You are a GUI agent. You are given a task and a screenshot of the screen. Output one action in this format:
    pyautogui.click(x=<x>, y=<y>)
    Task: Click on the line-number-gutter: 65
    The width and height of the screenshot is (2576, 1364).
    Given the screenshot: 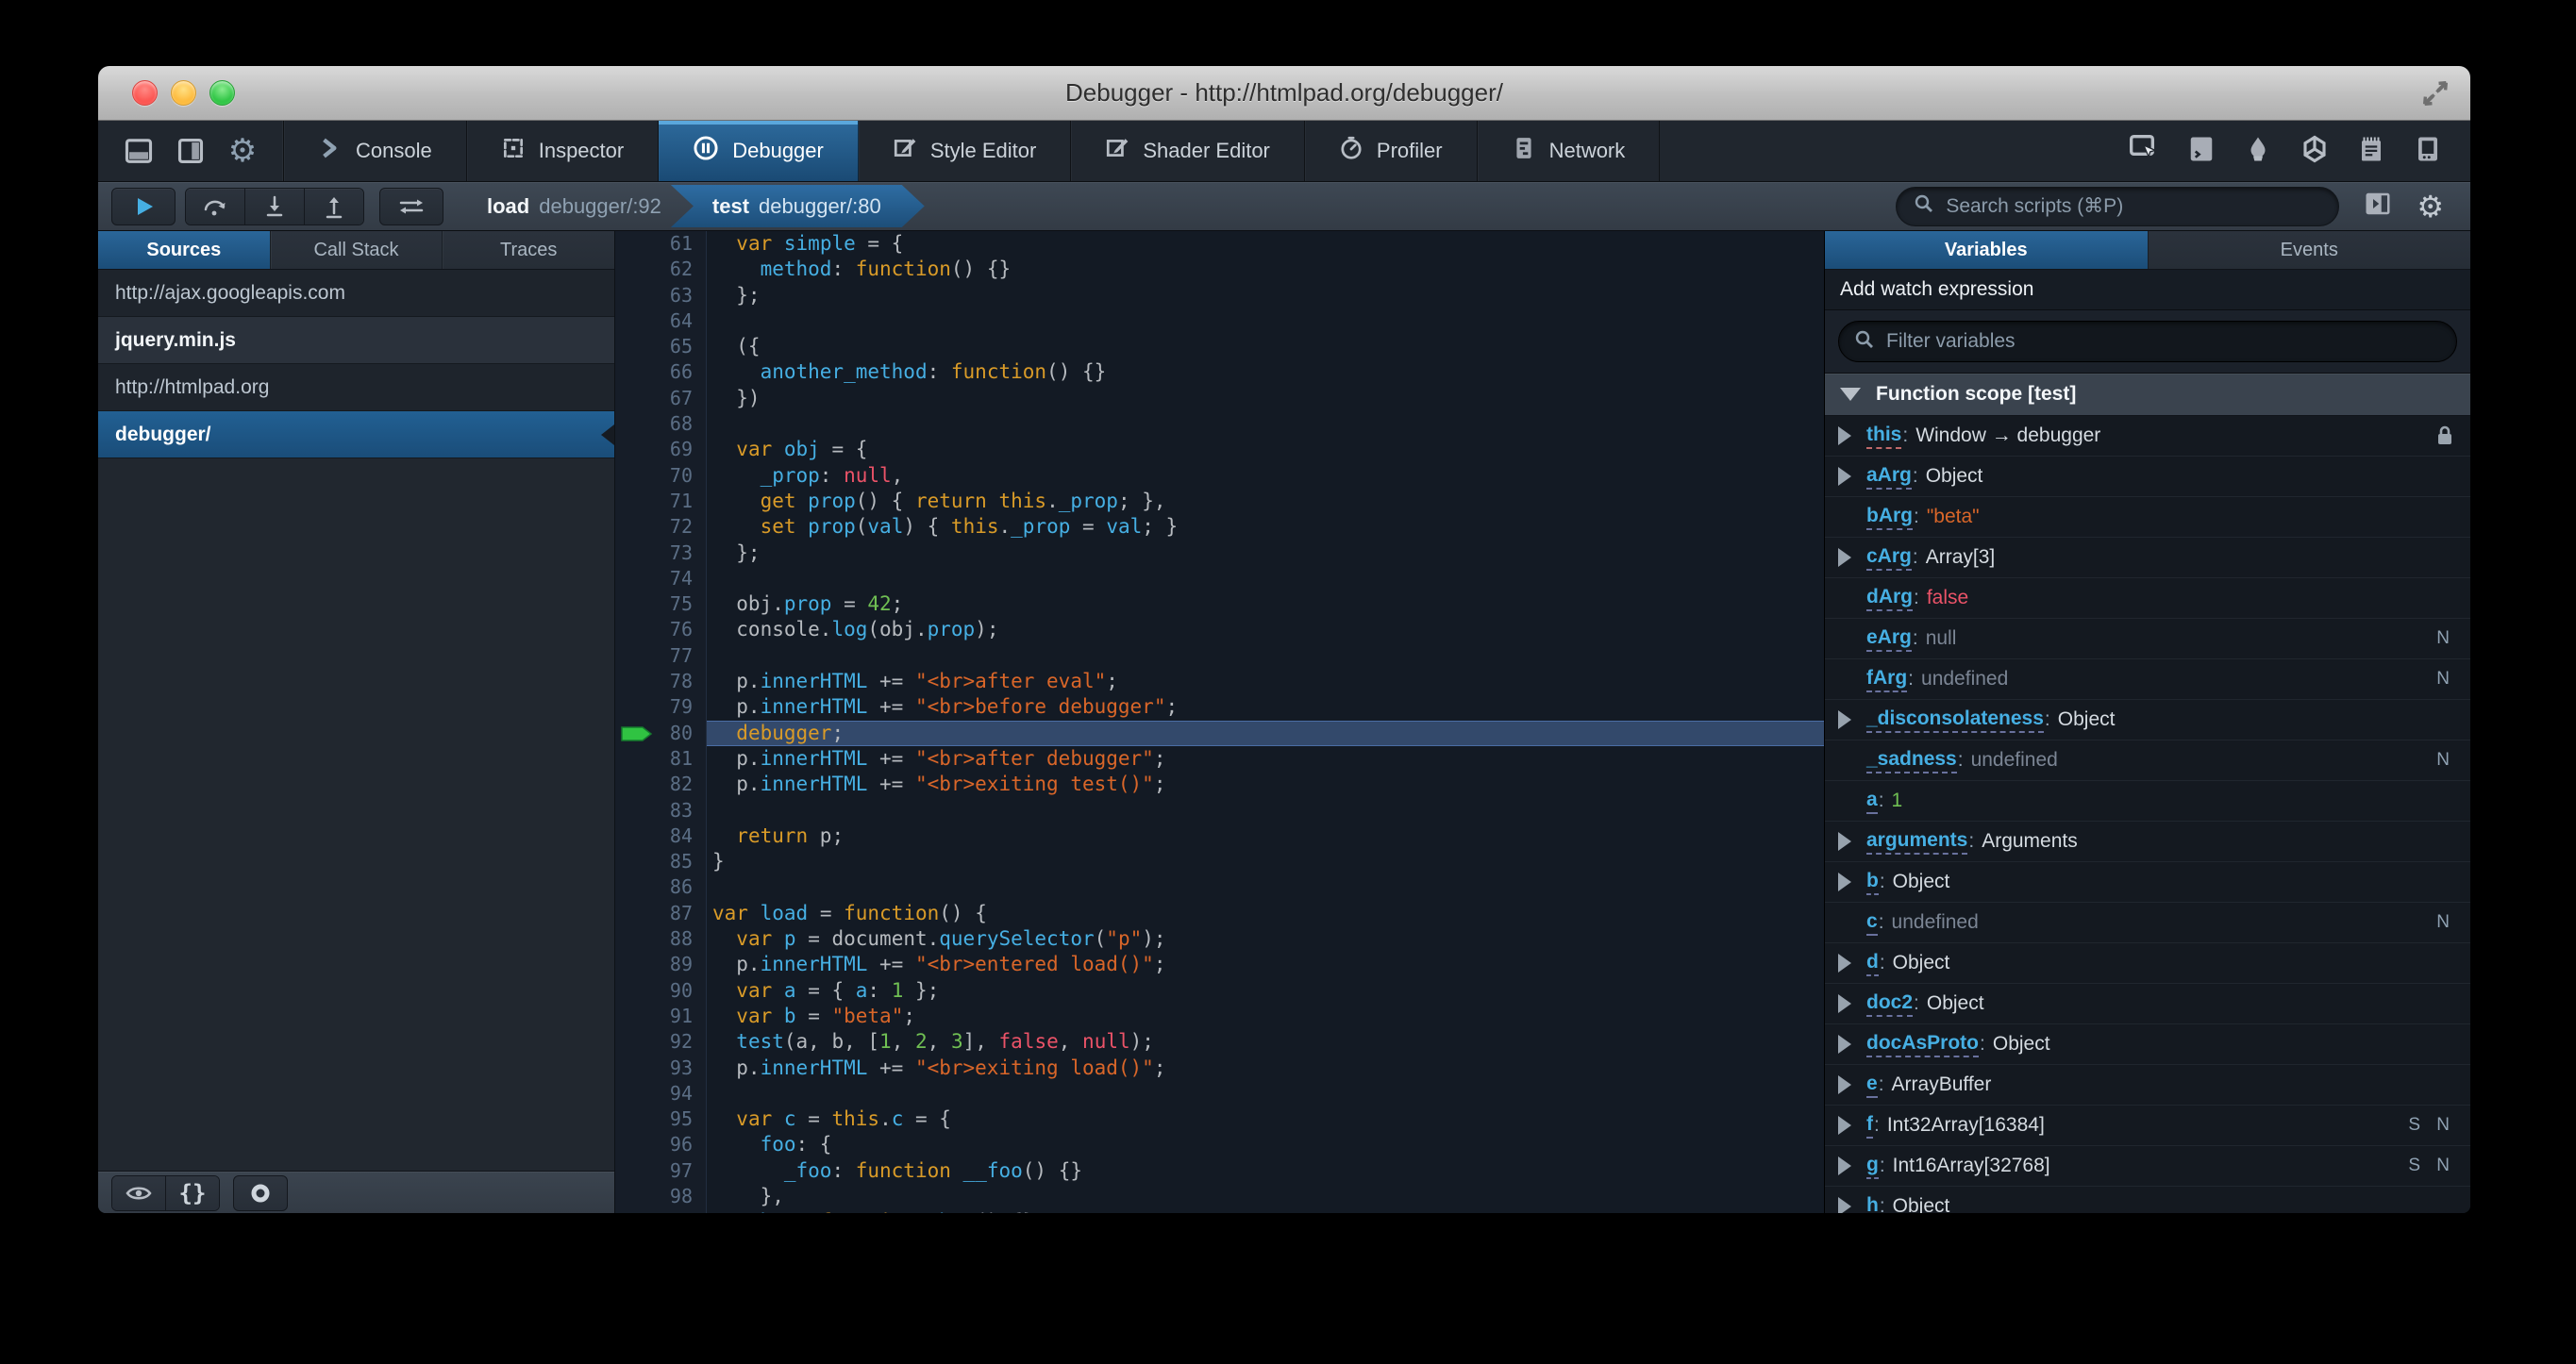 What is the action you would take?
    pyautogui.click(x=661, y=347)
    